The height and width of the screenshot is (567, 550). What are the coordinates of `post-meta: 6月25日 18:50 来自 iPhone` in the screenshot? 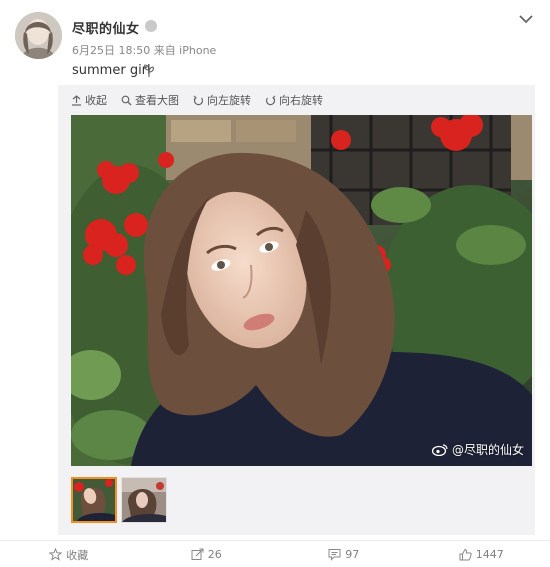 It's located at (144, 50).